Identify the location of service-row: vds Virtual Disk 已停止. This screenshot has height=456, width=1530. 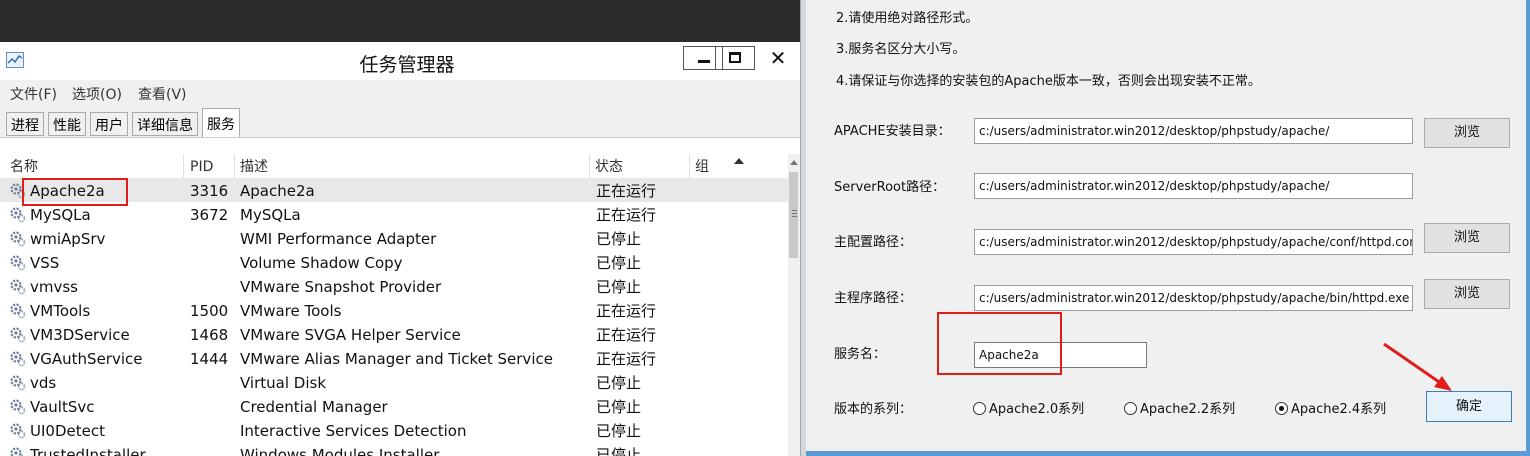
(394, 382).